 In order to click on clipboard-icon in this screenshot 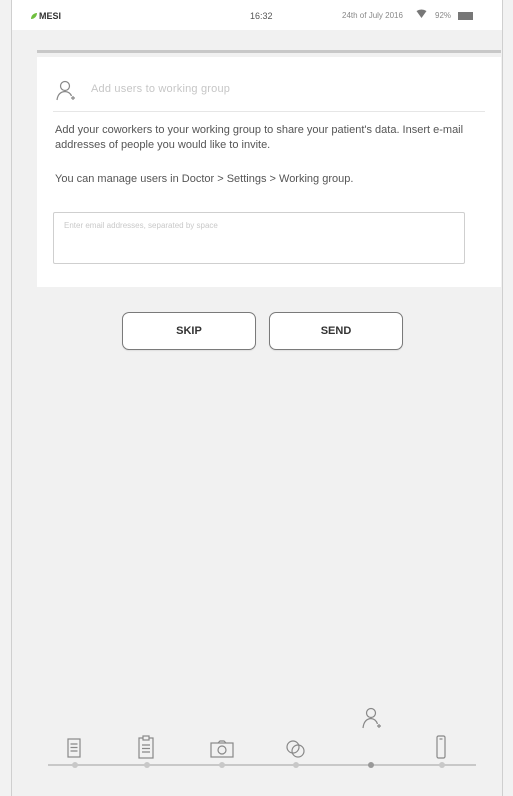, I will do `click(146, 749)`.